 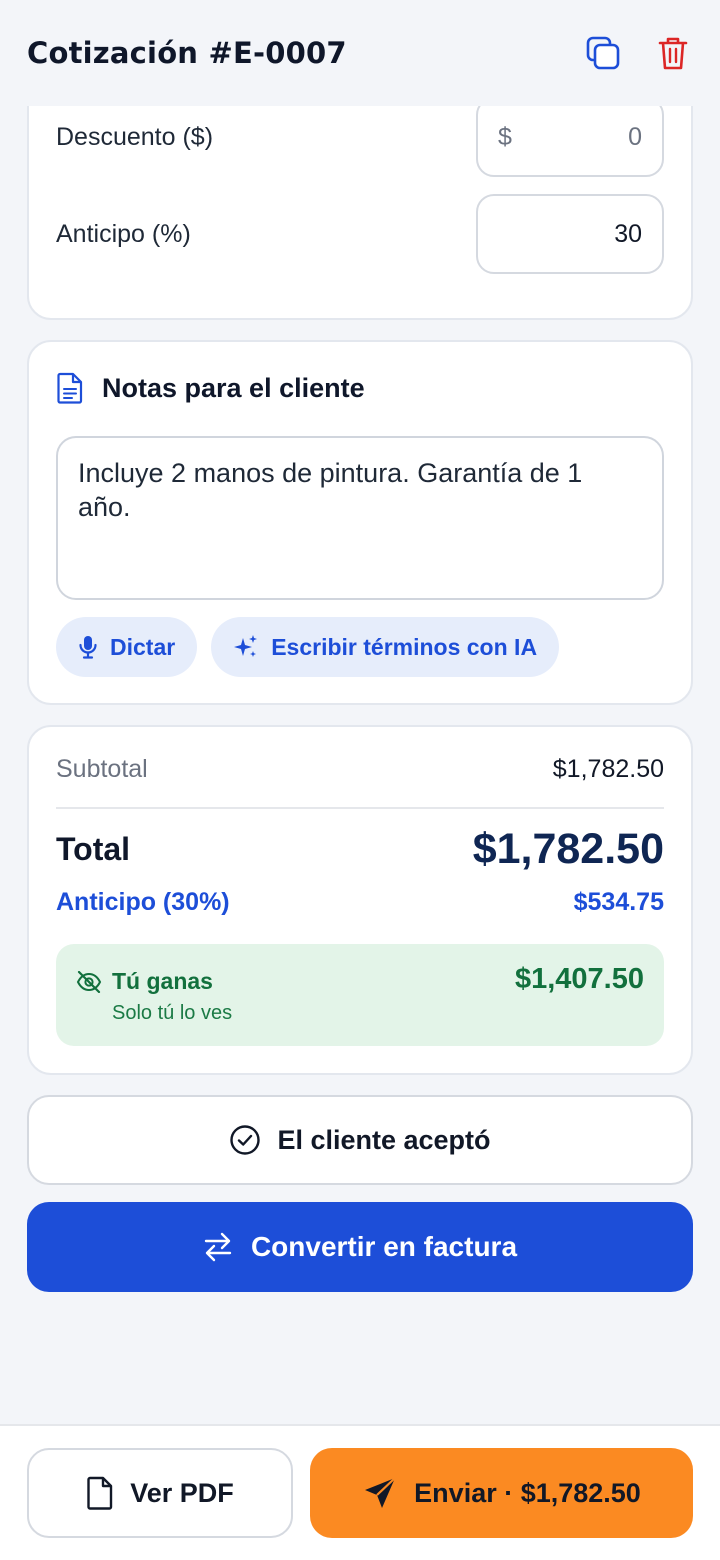 I want to click on divider, so click(x=360, y=808).